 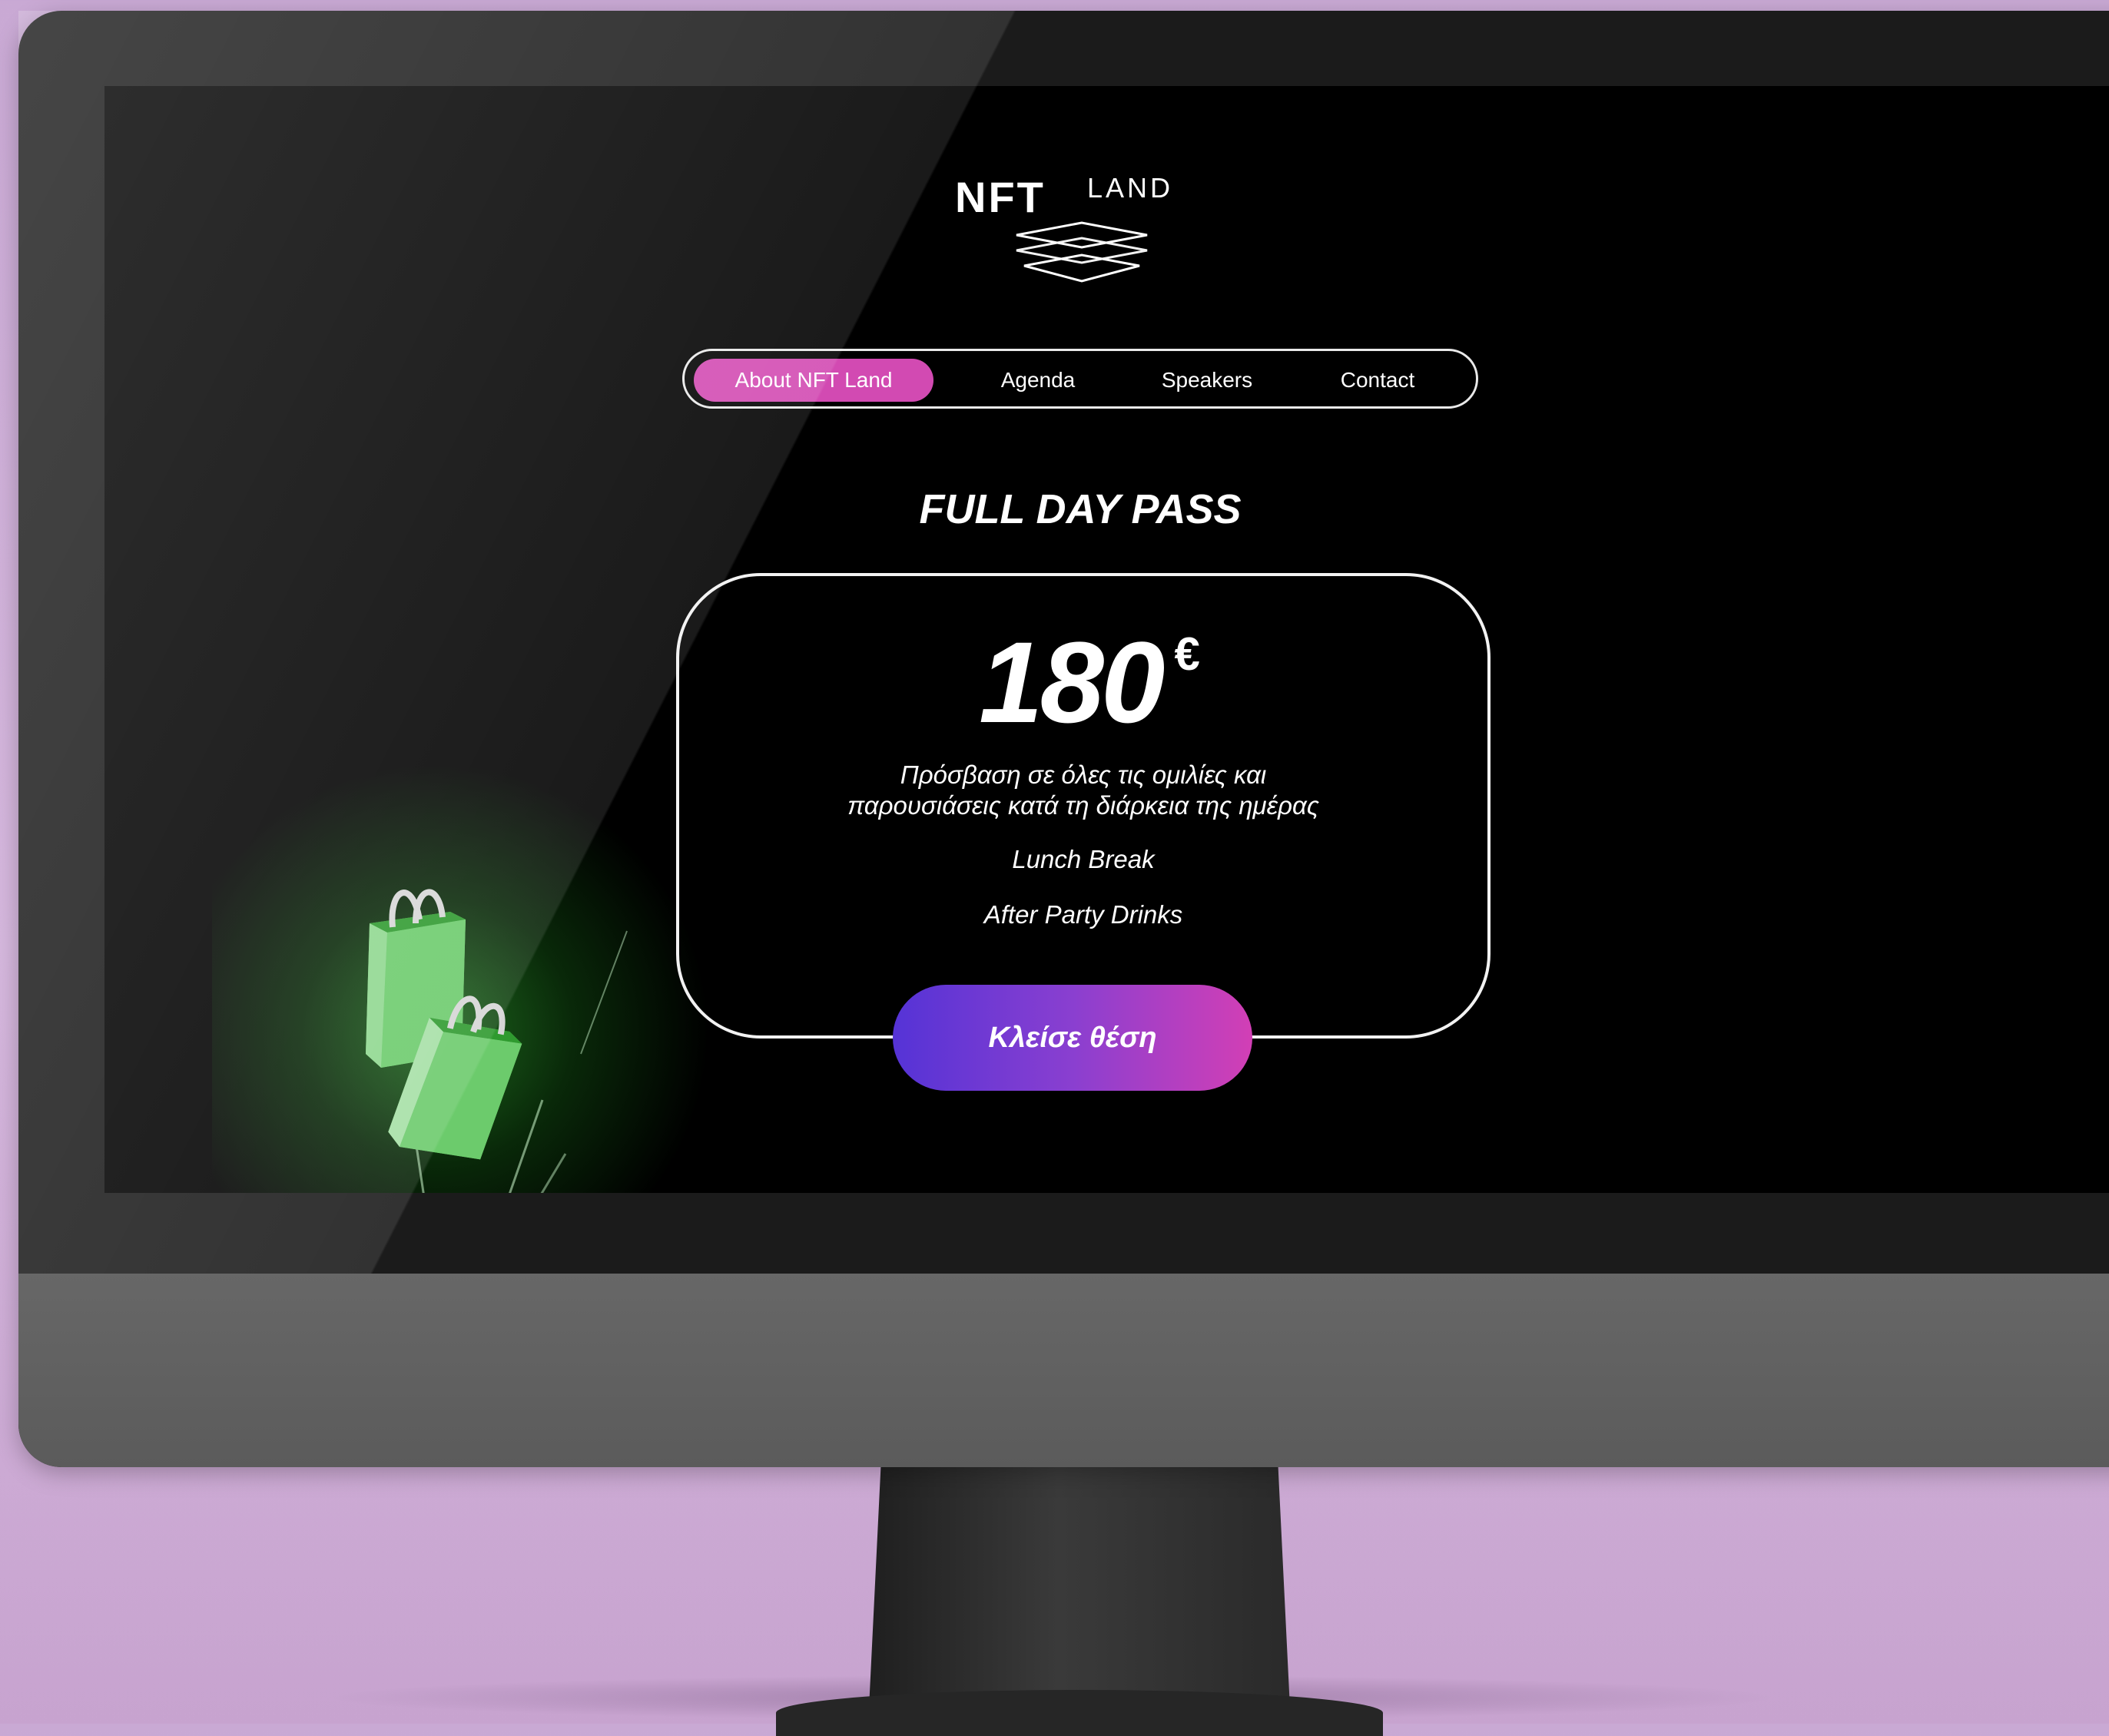 What do you see at coordinates (1079, 1713) in the screenshot?
I see `monitor-stand-base` at bounding box center [1079, 1713].